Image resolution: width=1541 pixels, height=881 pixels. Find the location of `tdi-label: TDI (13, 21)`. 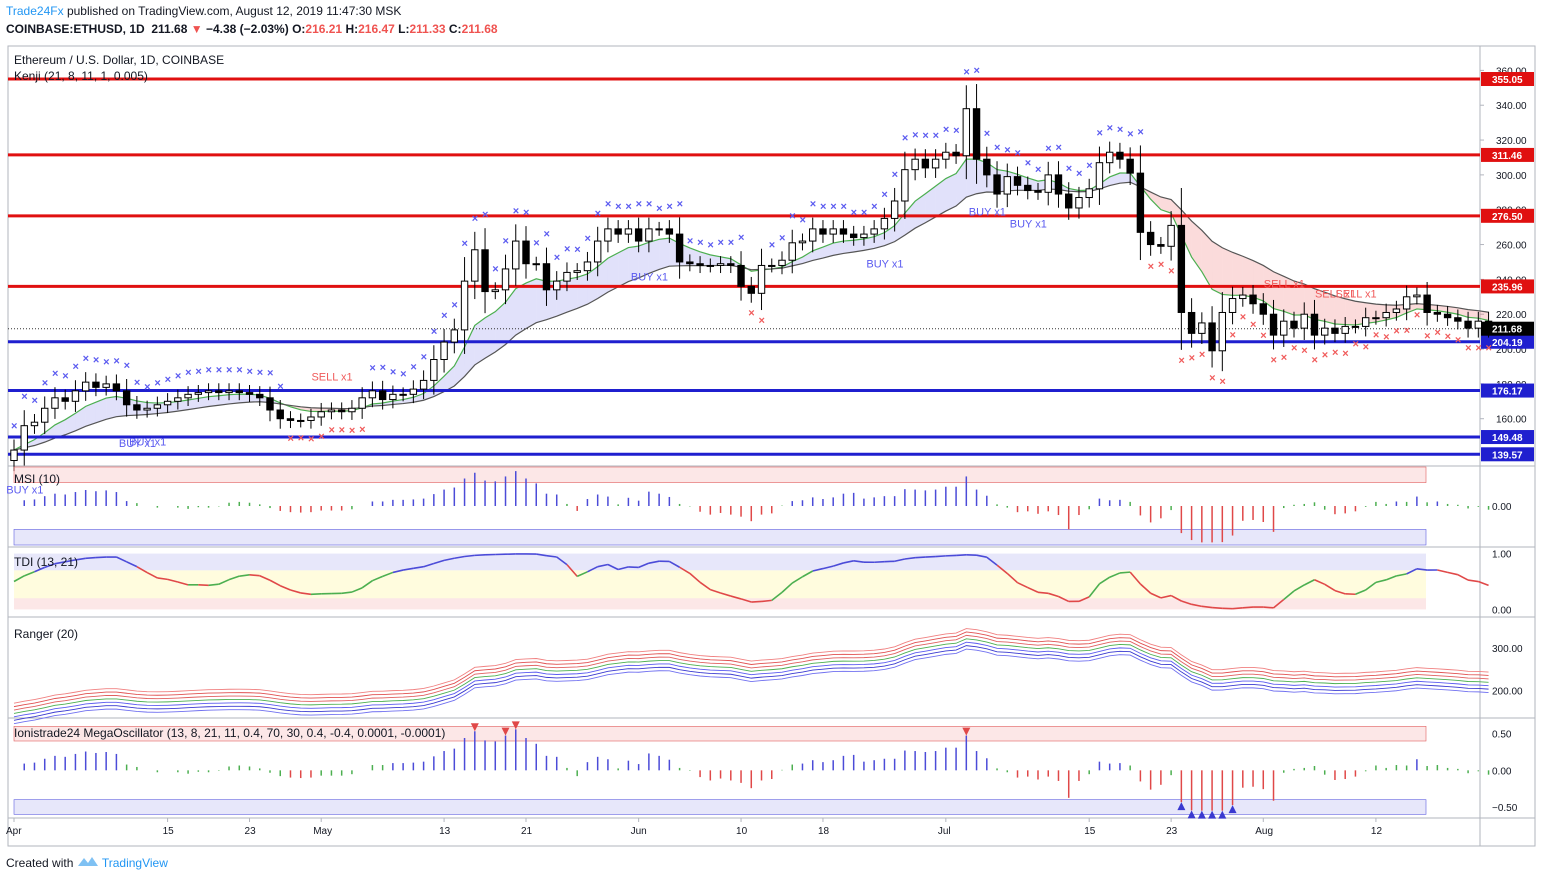

tdi-label: TDI (13, 21) is located at coordinates (46, 562).